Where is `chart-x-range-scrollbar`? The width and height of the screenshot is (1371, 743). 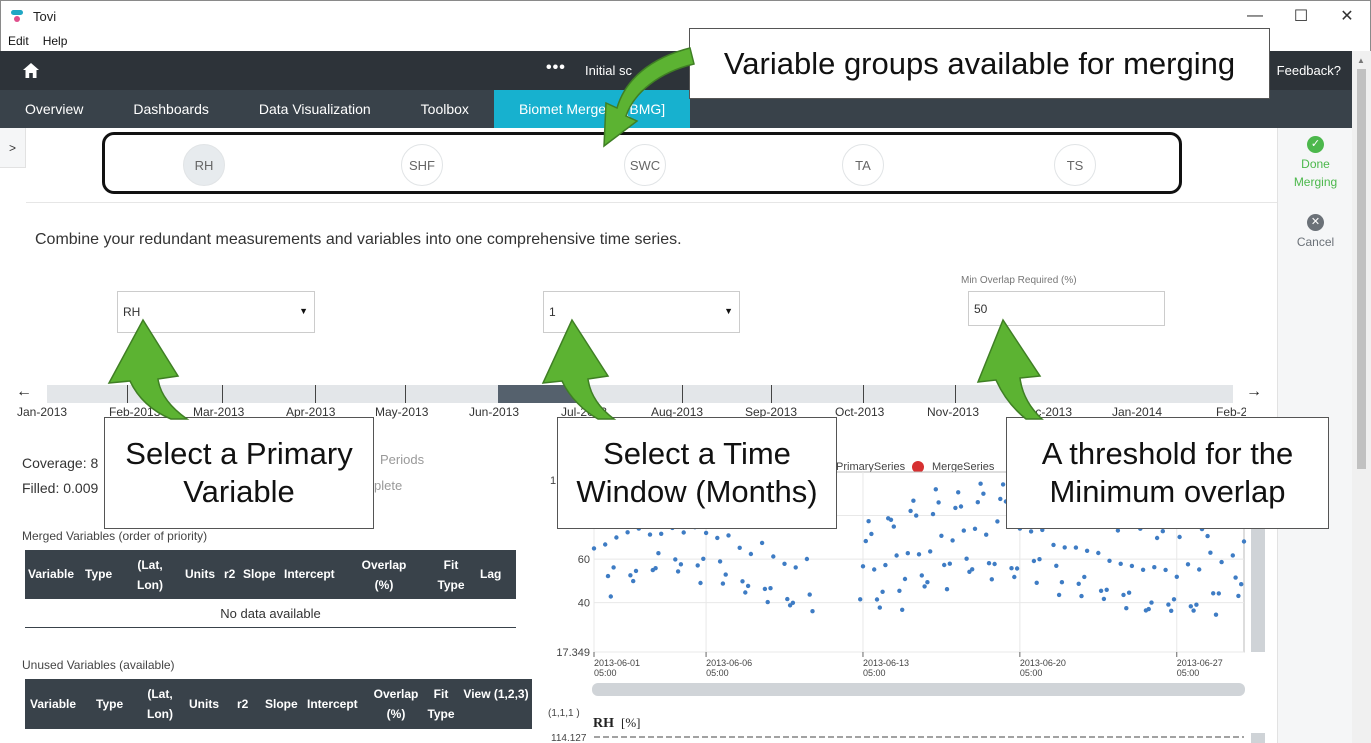
chart-x-range-scrollbar is located at coordinates (918, 689).